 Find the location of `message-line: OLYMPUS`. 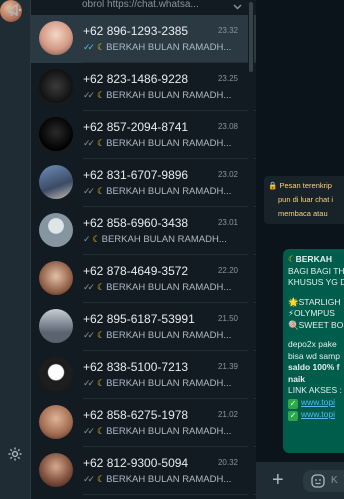

message-line: OLYMPUS is located at coordinates (314, 313).